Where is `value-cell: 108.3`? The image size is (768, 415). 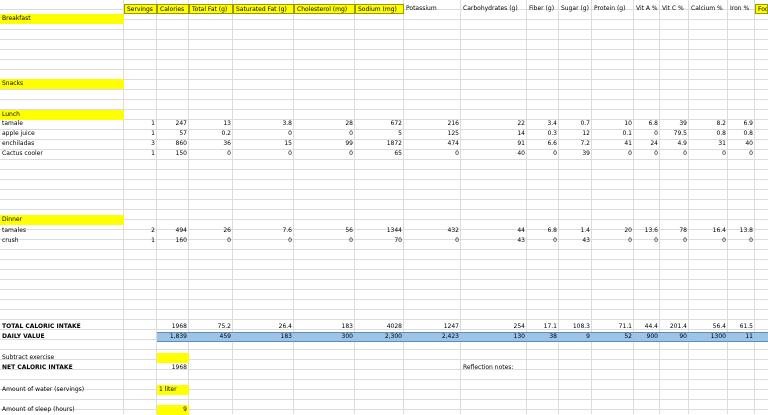
value-cell: 108.3 is located at coordinates (575, 327).